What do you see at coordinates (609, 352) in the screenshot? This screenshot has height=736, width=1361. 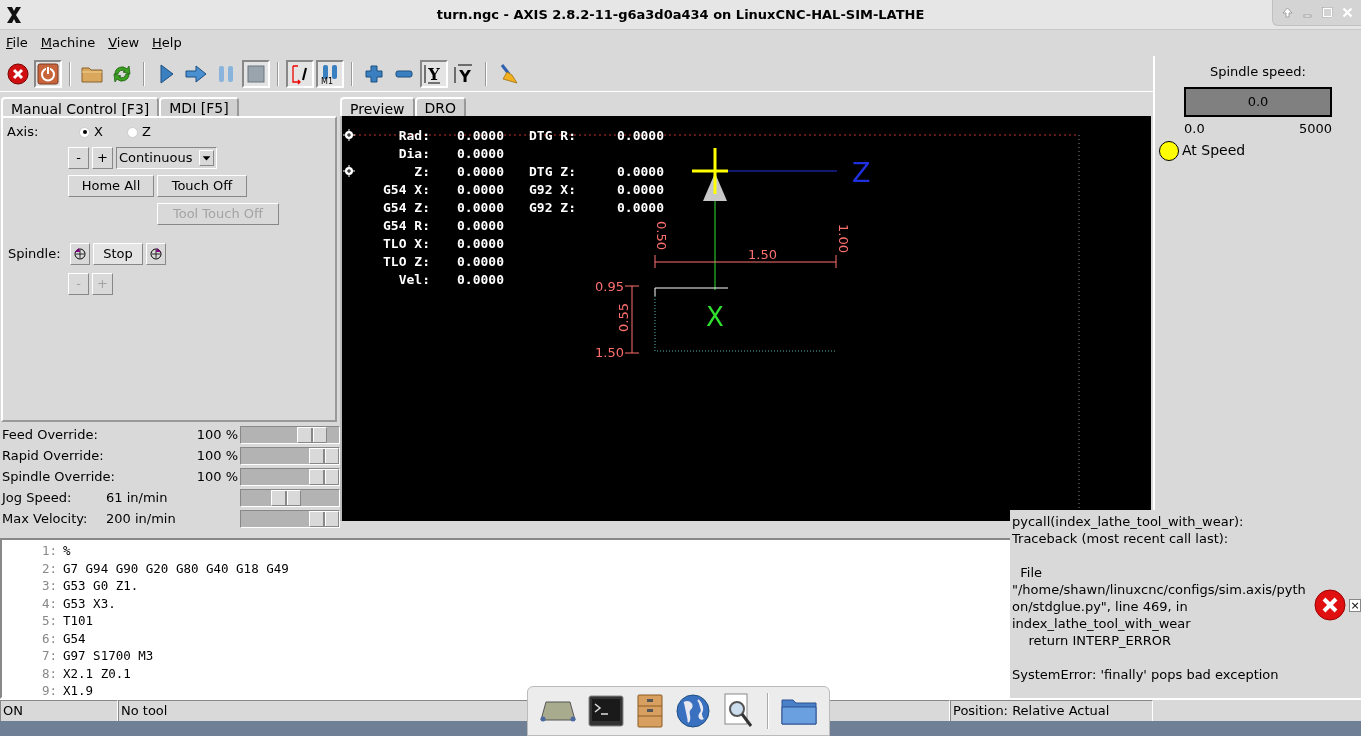 I see `dimension-label: 1.50` at bounding box center [609, 352].